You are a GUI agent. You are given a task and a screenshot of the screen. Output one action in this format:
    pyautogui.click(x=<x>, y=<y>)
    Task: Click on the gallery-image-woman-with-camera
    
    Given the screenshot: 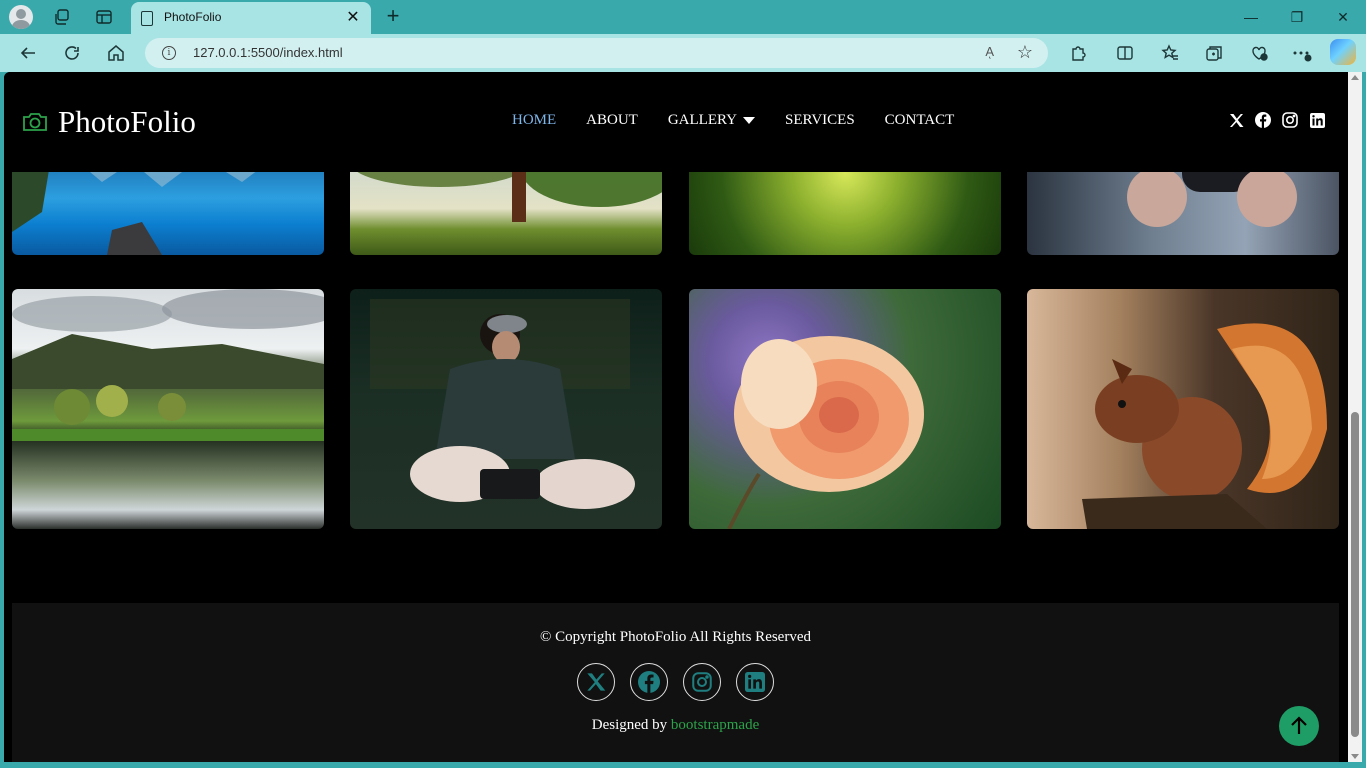 What is the action you would take?
    pyautogui.click(x=506, y=409)
    